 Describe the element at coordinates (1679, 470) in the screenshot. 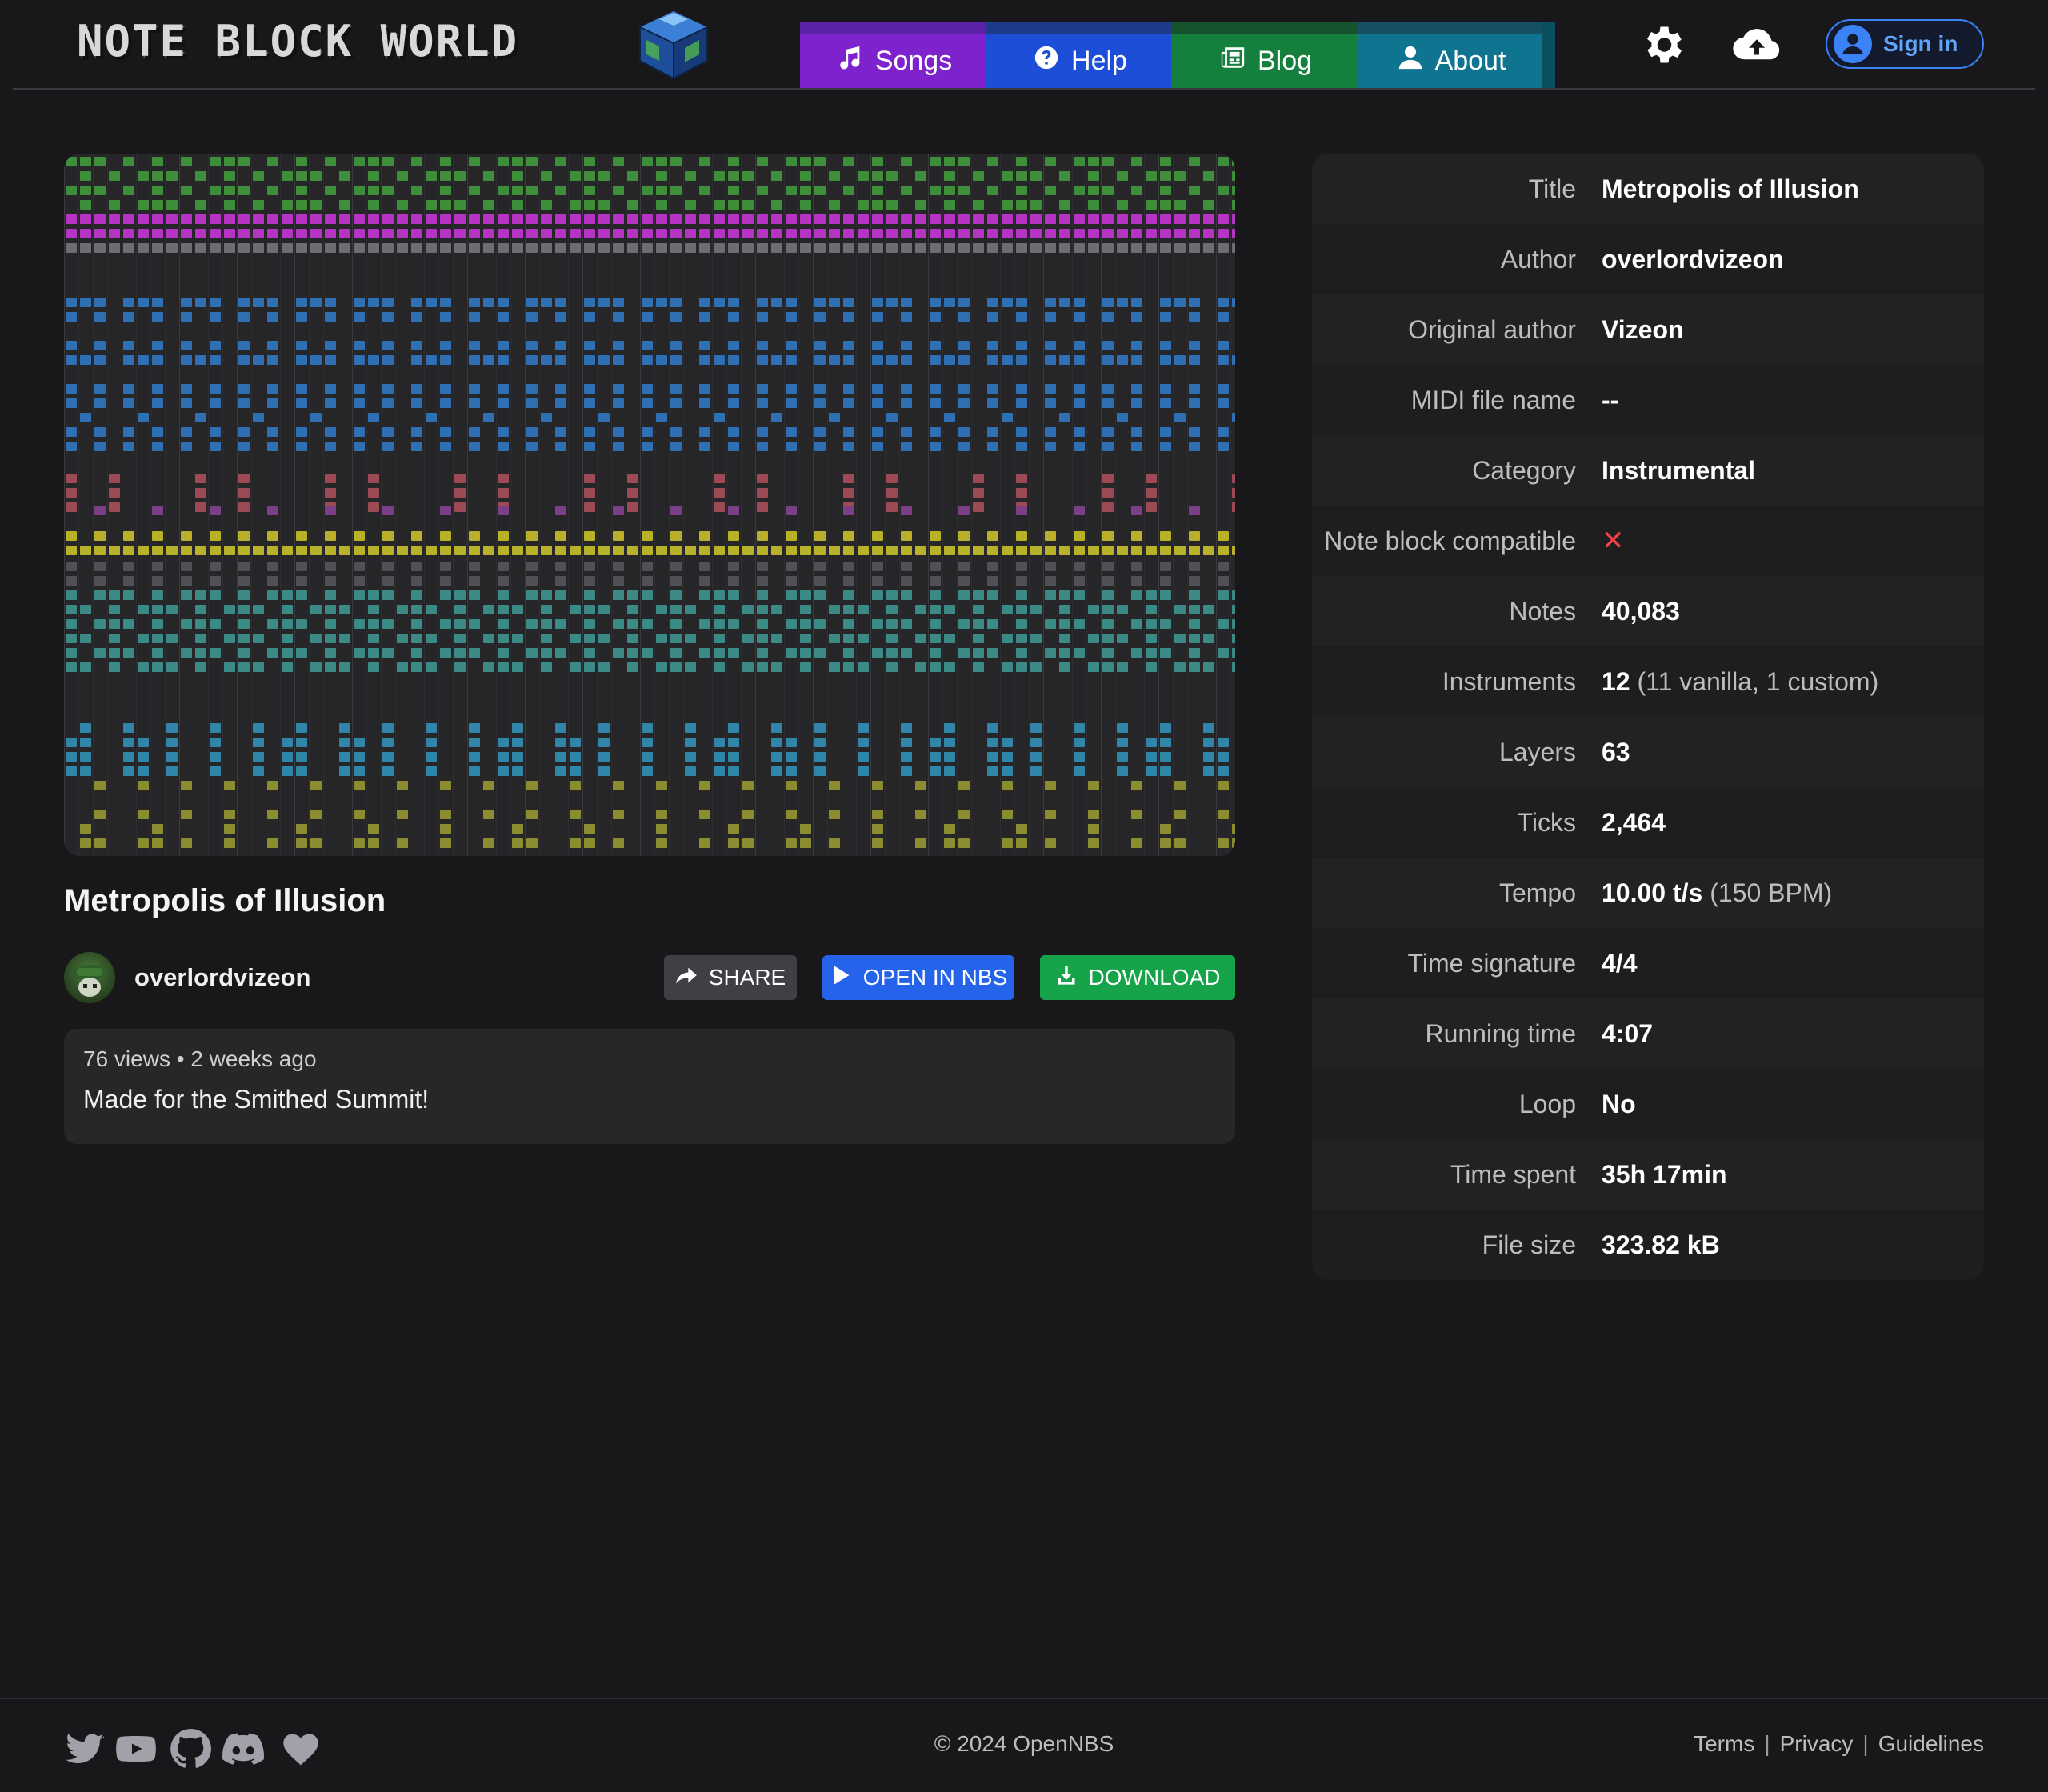

I see `info-value: Instrumental` at that location.